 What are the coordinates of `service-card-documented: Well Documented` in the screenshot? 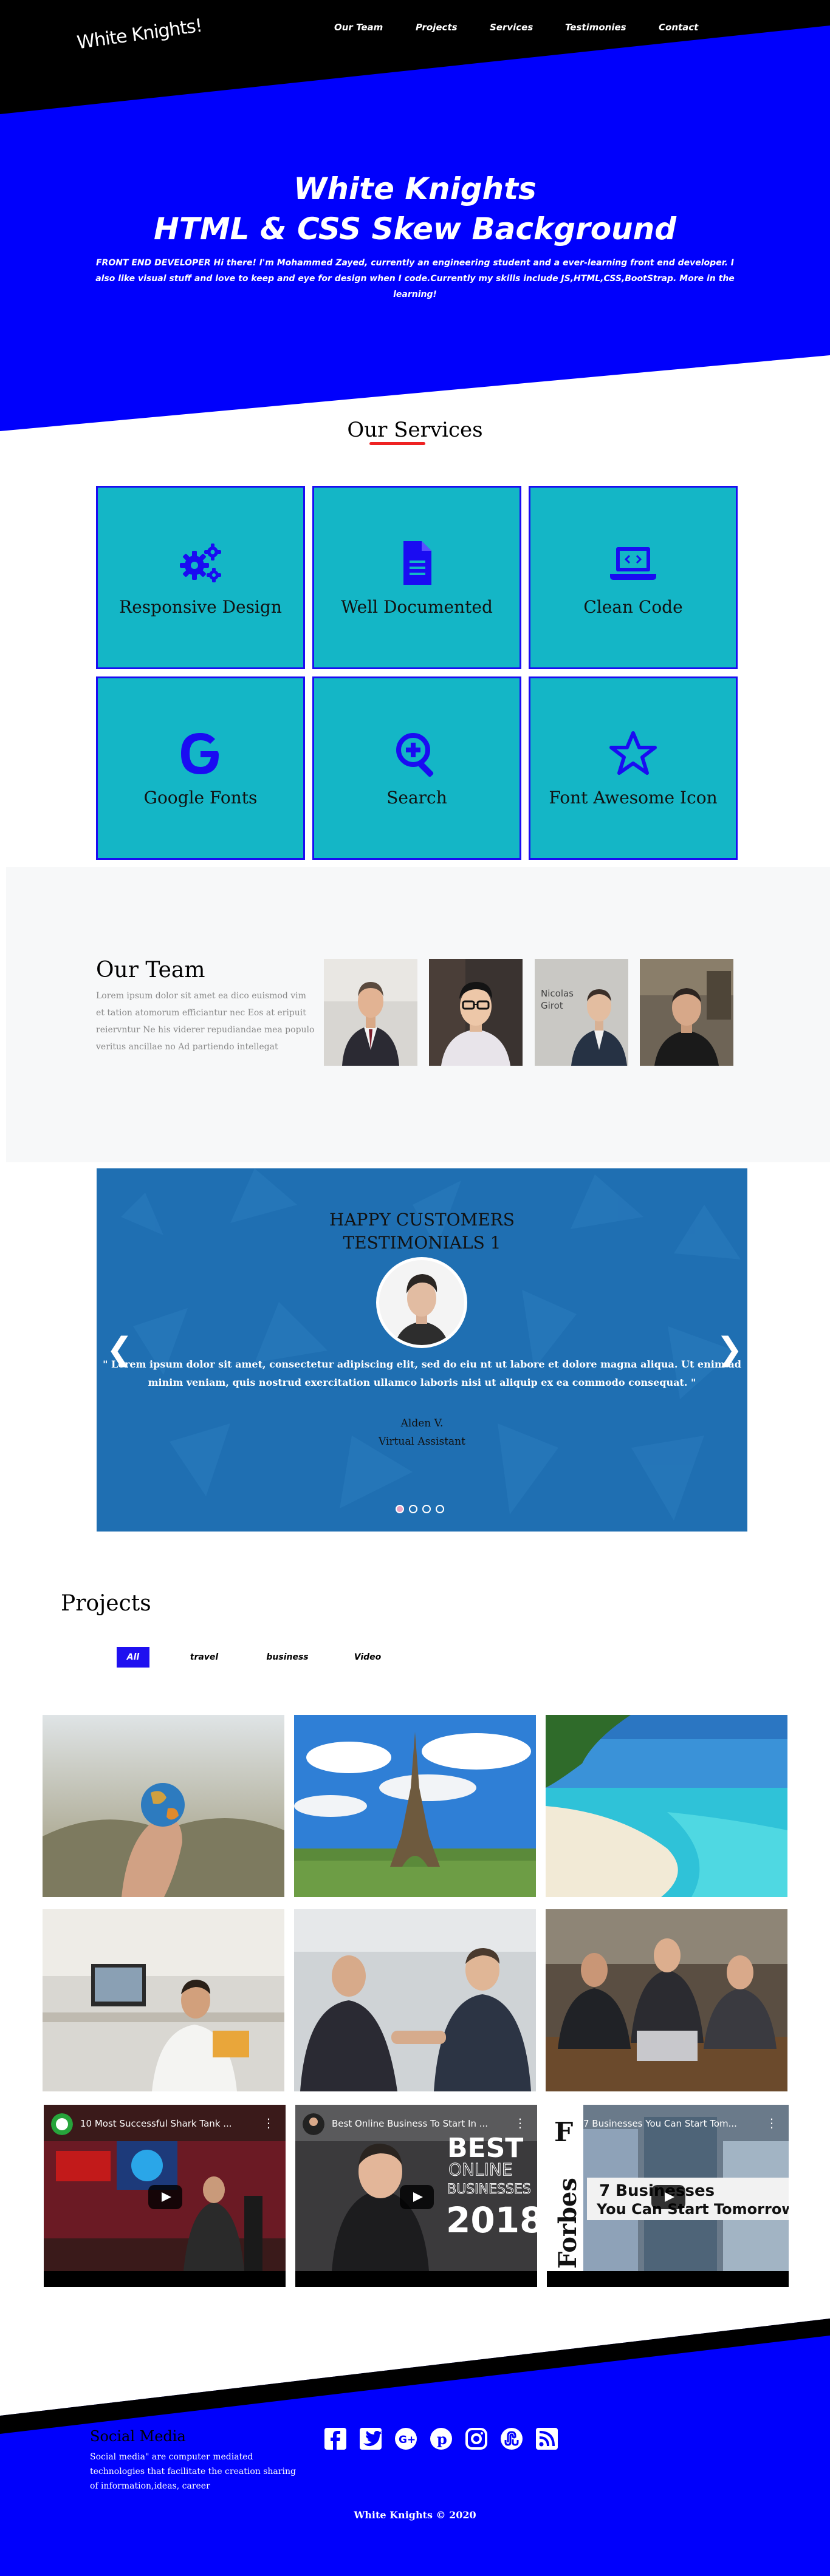 It's located at (416, 577).